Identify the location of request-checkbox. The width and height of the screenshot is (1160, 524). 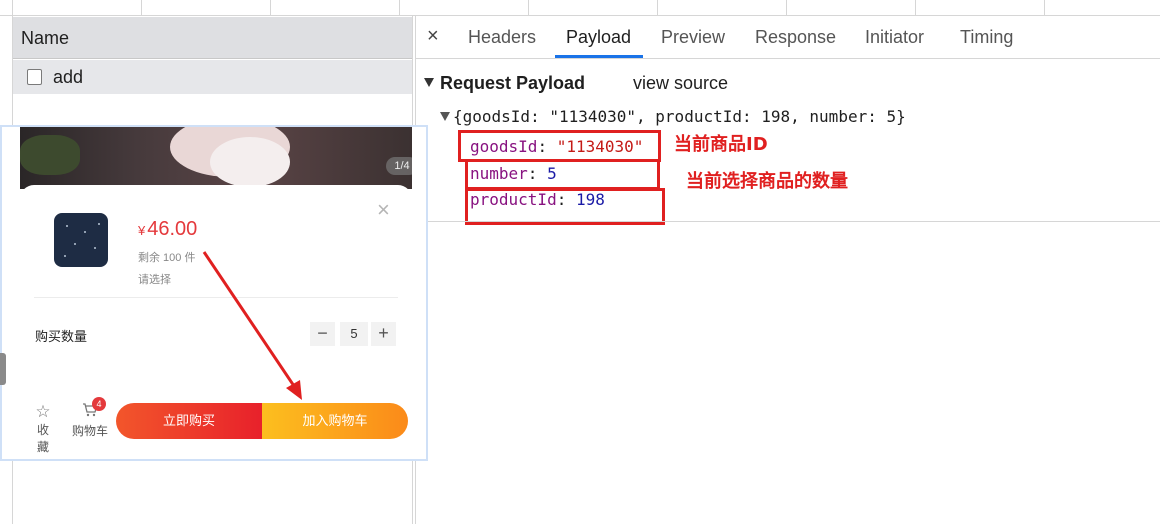
(34, 77).